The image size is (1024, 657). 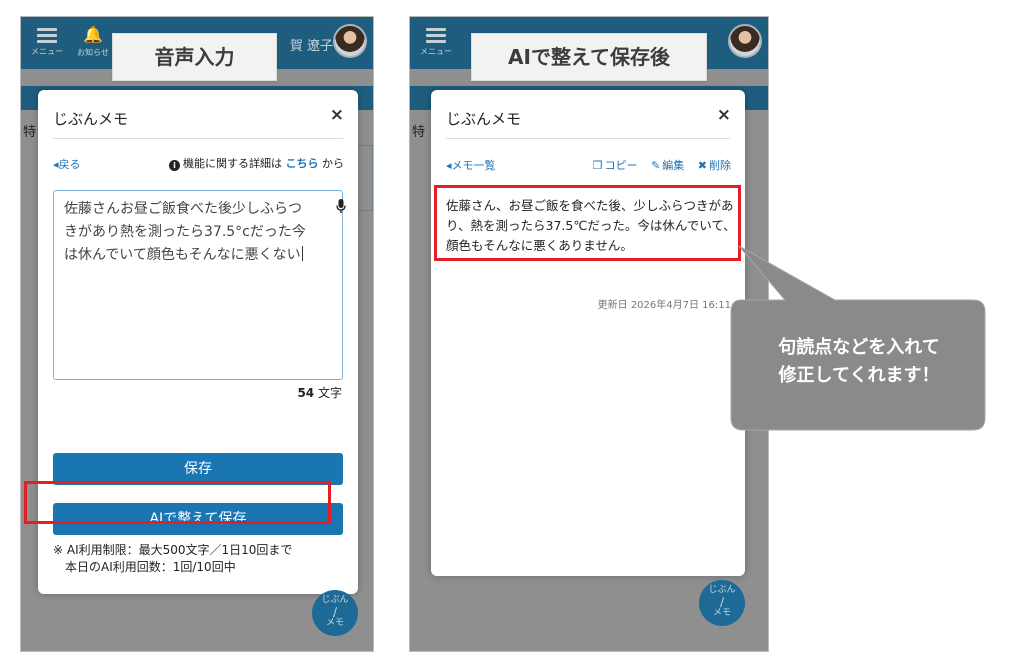 I want to click on delete-button: ✖ 削除, so click(x=714, y=165).